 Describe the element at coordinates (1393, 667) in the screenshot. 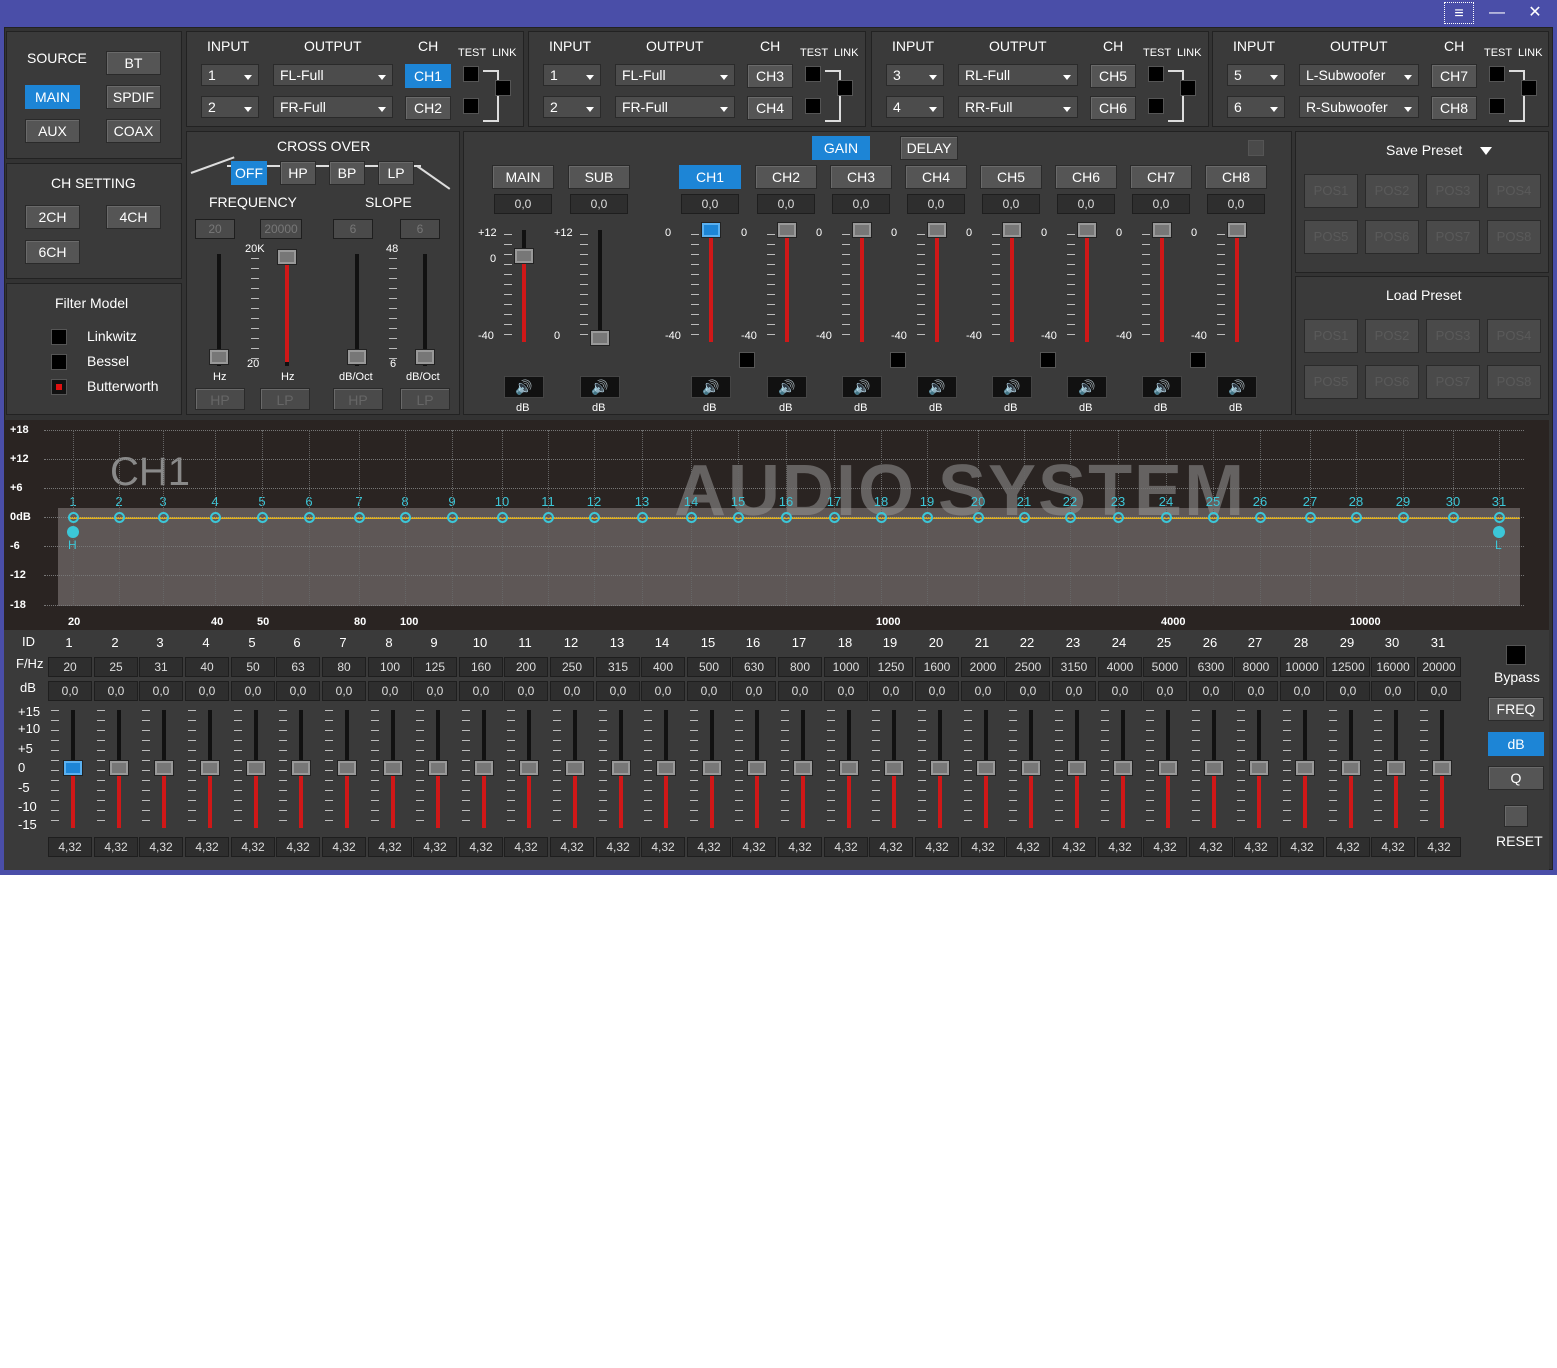

I see `eq-band-30-freq: 16000` at that location.